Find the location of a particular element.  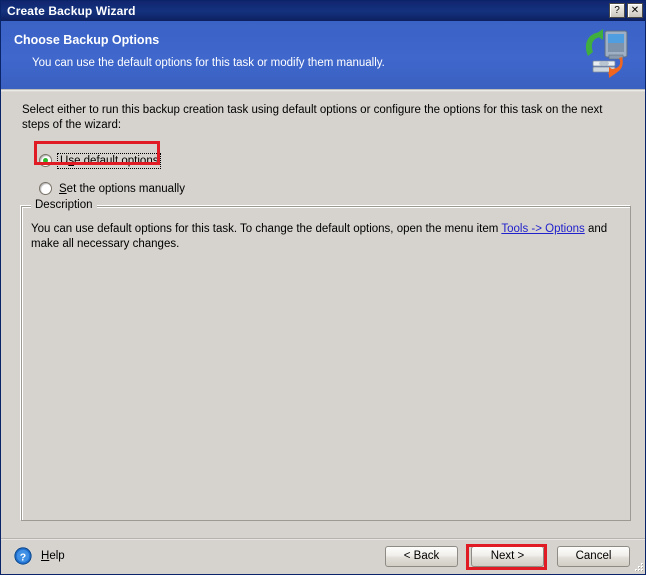

radio-option-set-manually: Set the options manually is located at coordinates (112, 188).